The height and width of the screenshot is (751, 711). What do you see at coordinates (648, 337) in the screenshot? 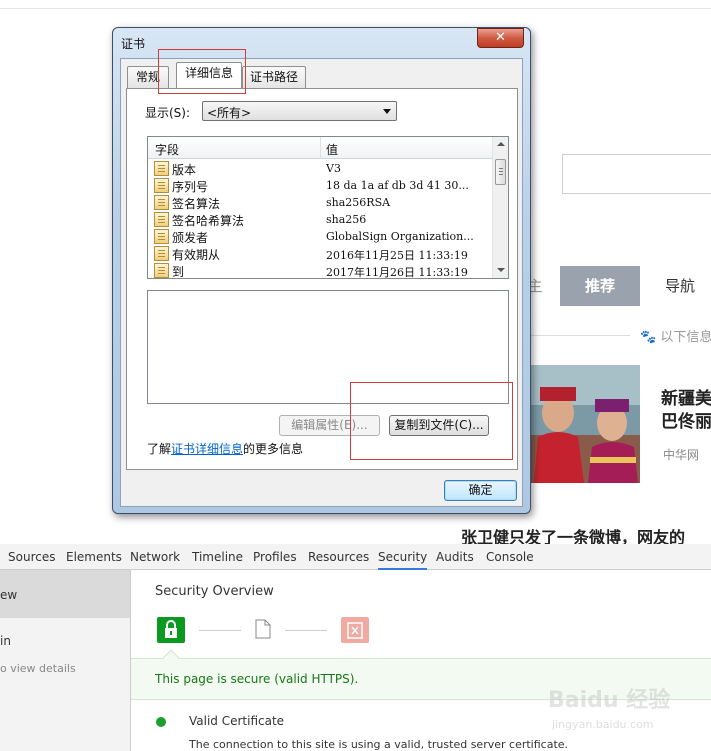
I see `paw-icon: 🐾` at bounding box center [648, 337].